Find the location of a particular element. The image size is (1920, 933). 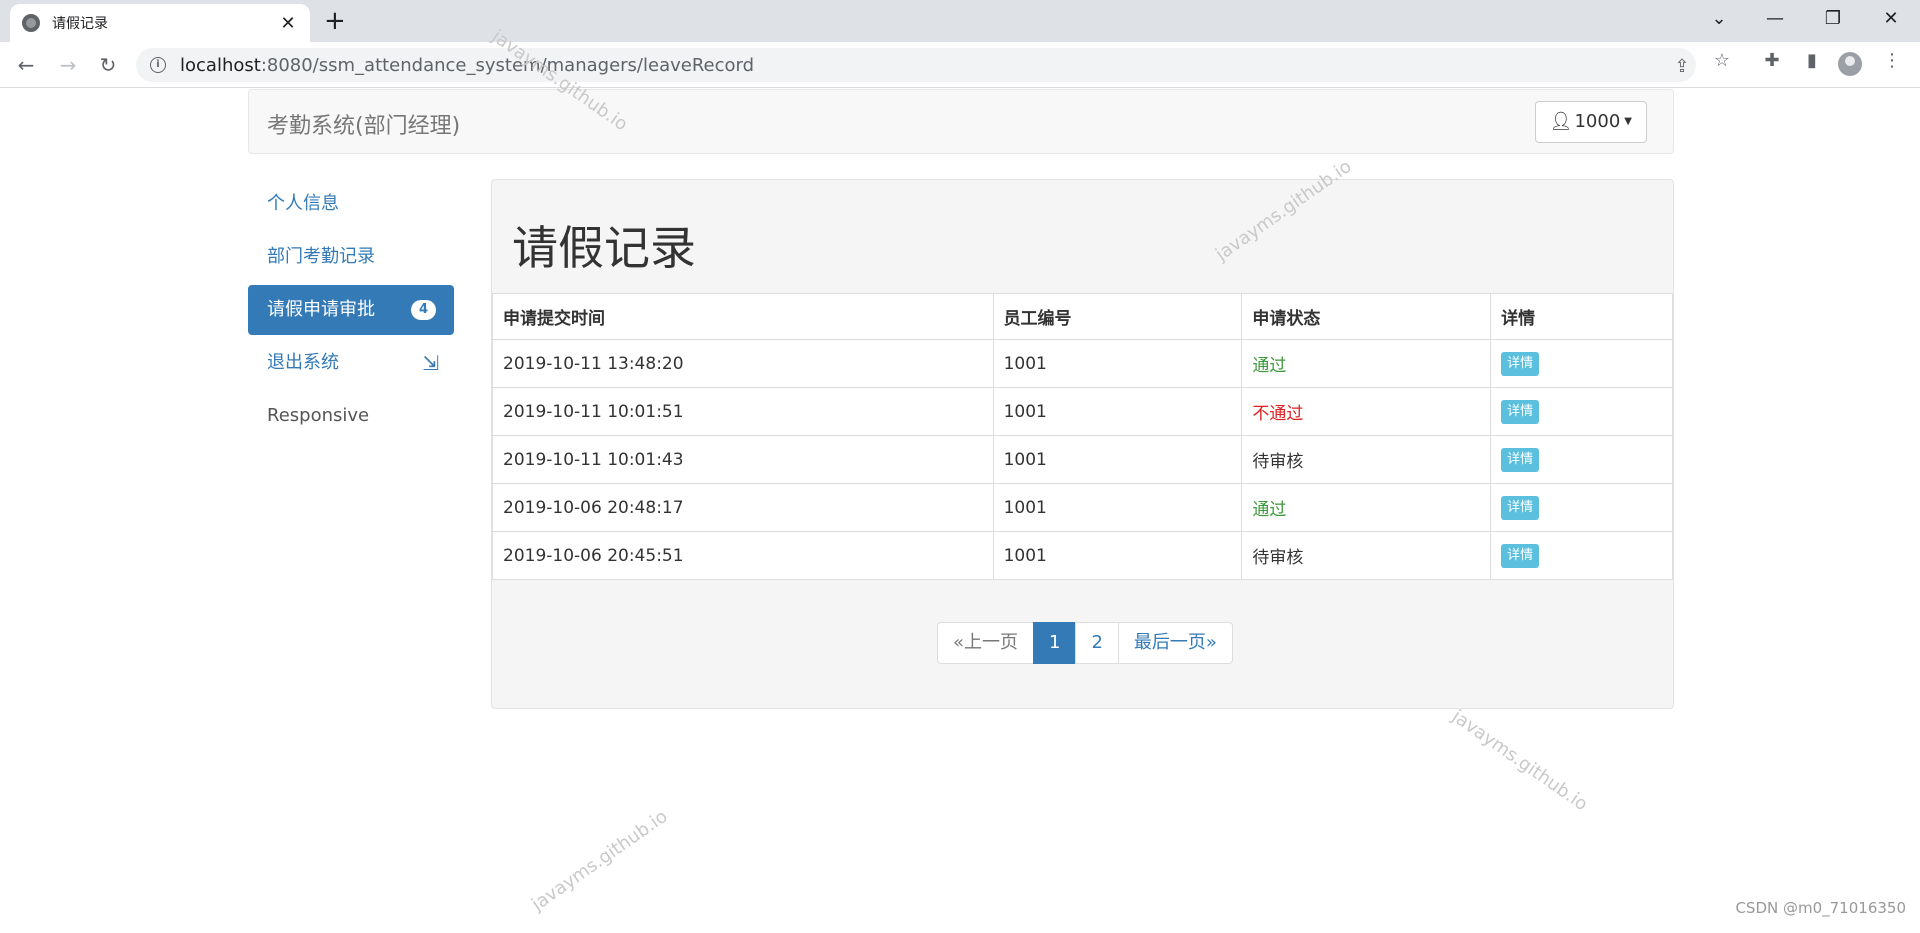

sidebar-item-personal-info: 个人信息 is located at coordinates (351, 204).